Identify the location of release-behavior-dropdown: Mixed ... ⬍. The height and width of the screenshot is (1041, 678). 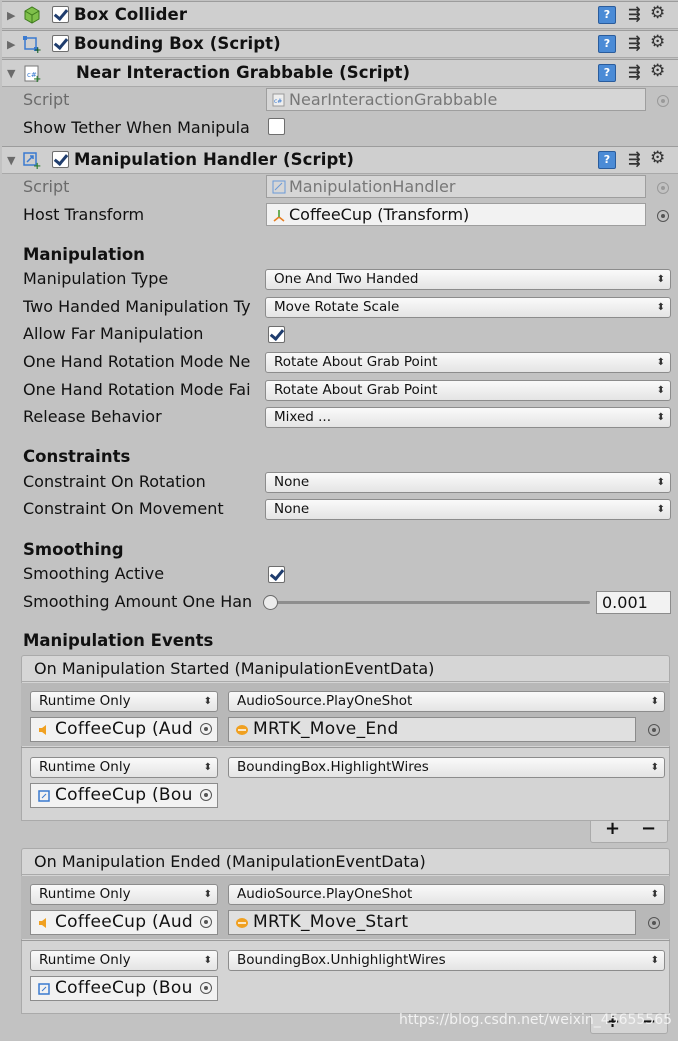
(468, 417).